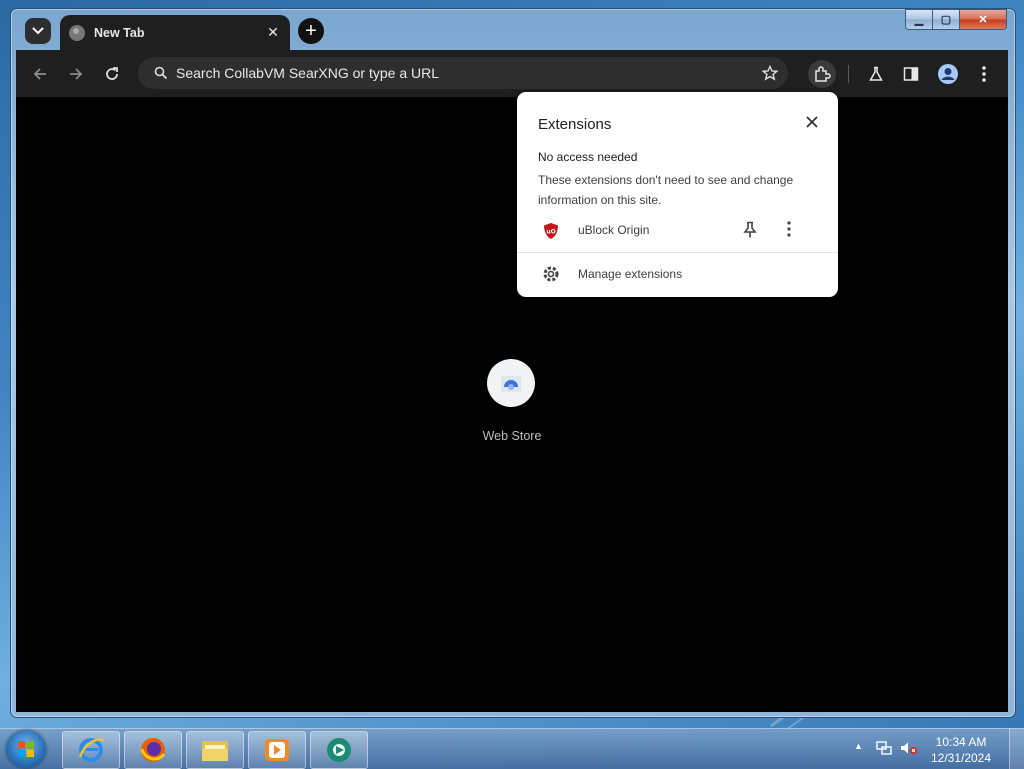 The width and height of the screenshot is (1024, 769). I want to click on bookmark-star-button, so click(770, 73).